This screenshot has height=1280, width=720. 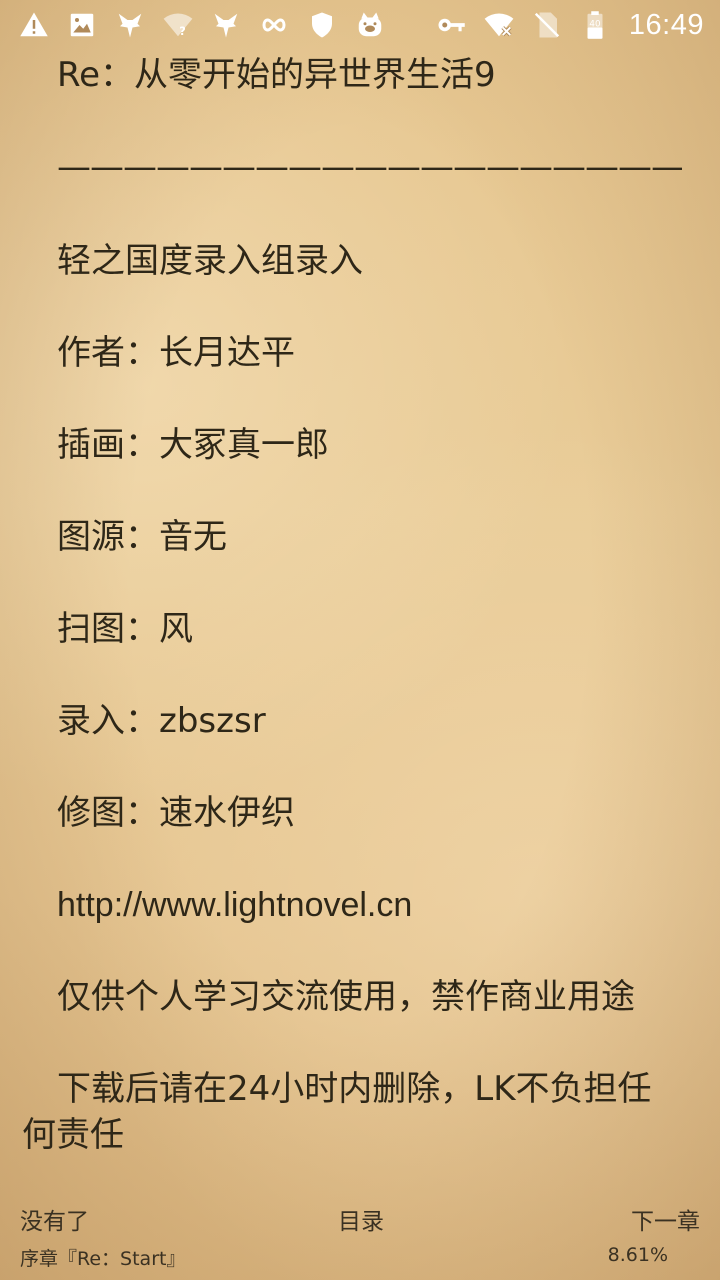 I want to click on status-bar: ? 40 16:49, so click(x=360, y=25).